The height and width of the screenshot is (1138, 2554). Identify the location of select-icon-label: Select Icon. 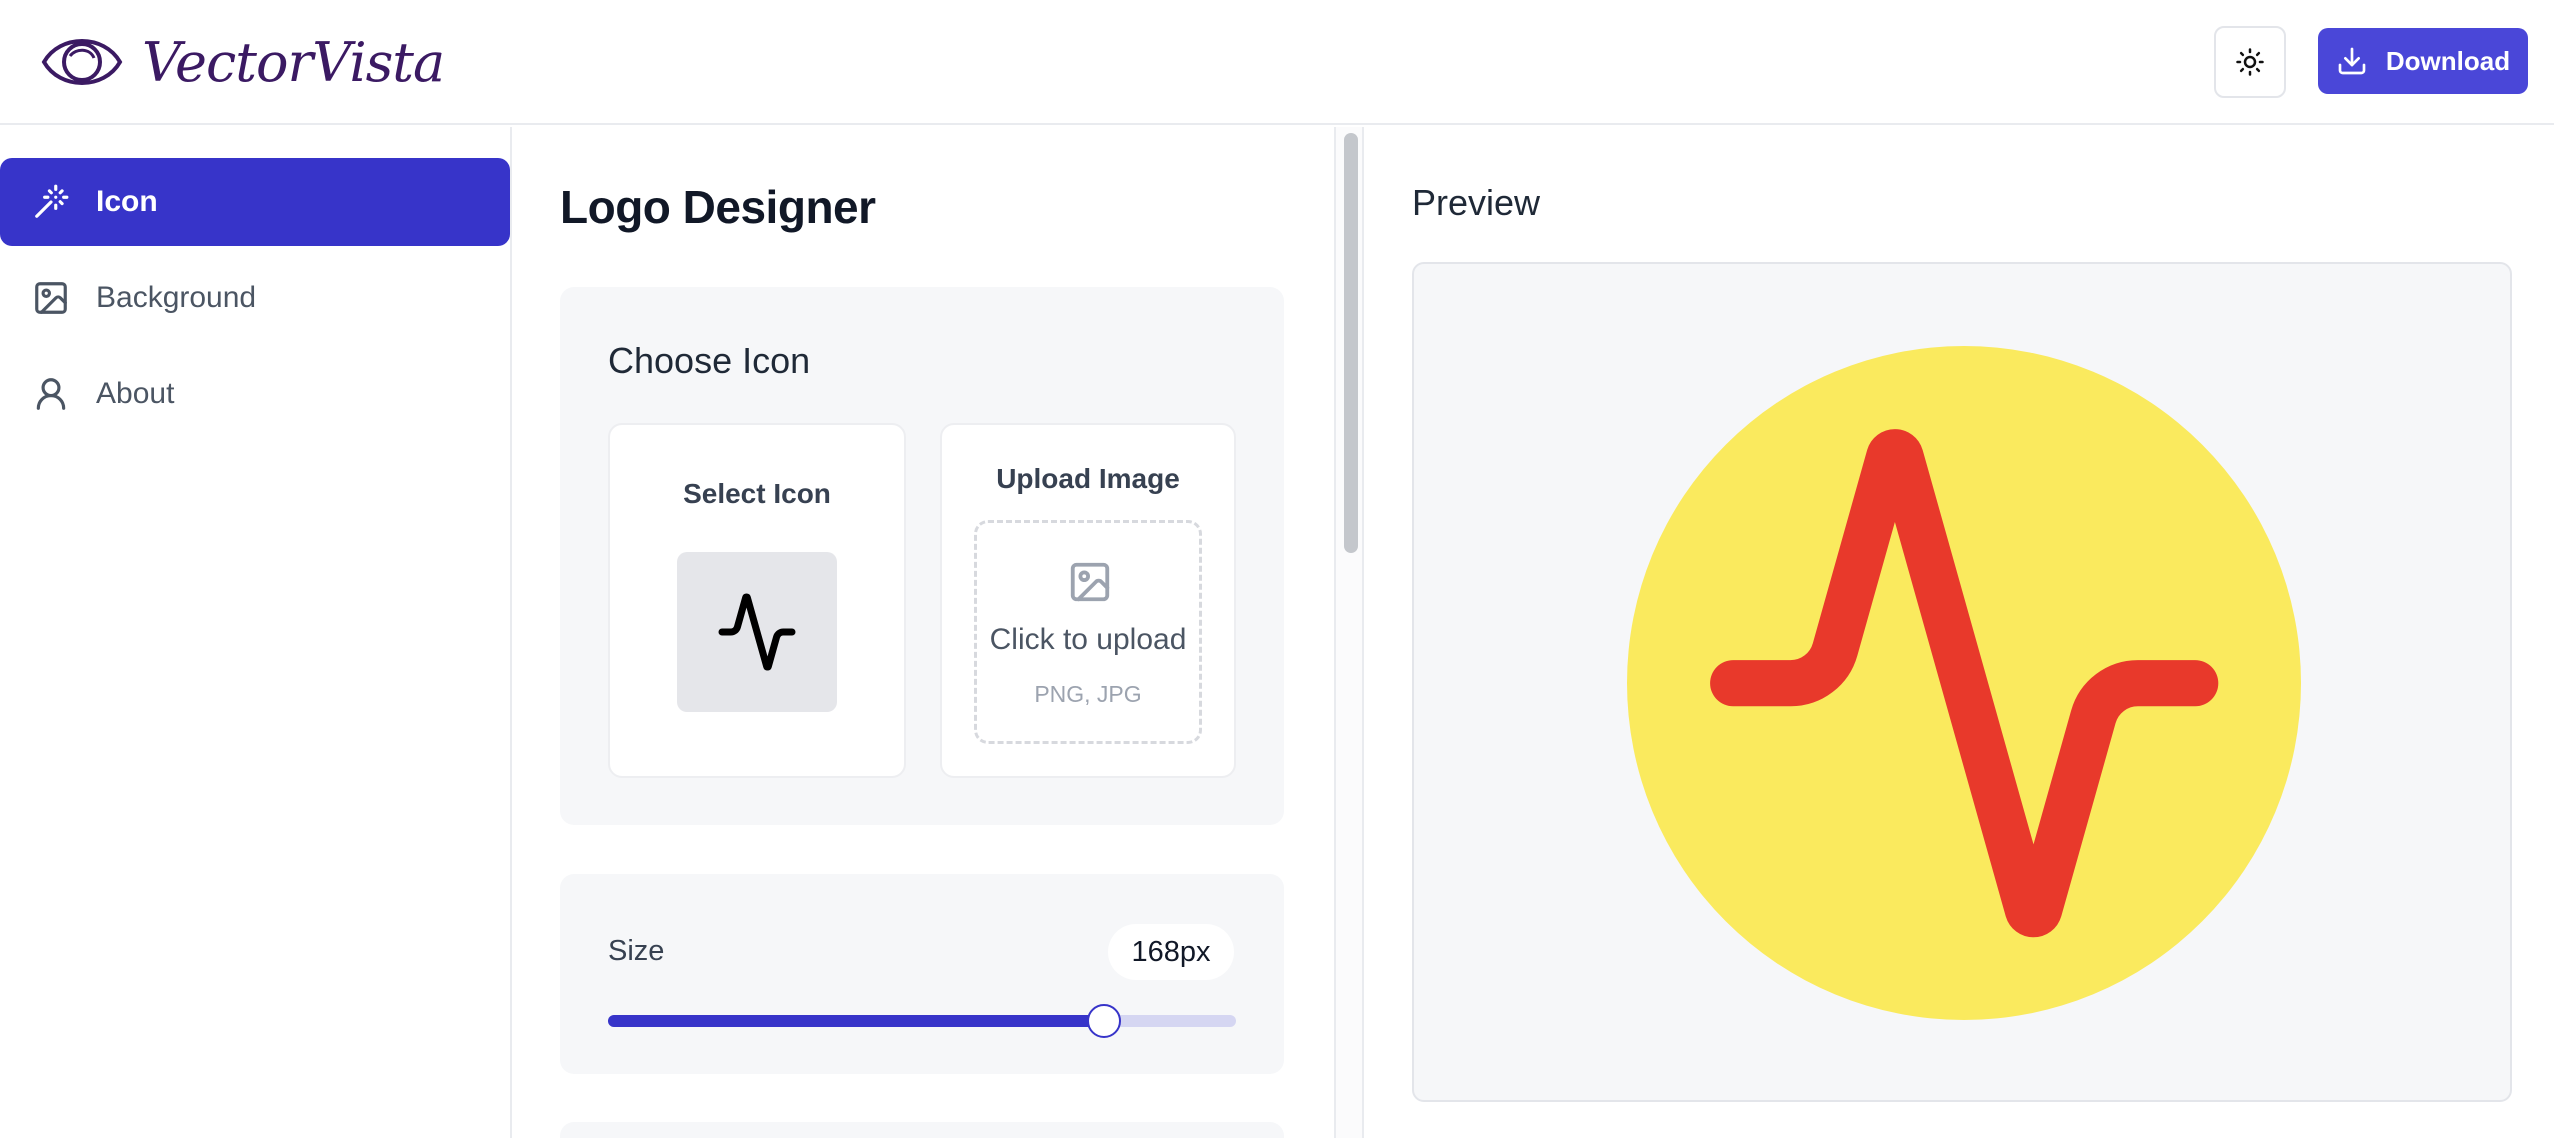
(757, 493).